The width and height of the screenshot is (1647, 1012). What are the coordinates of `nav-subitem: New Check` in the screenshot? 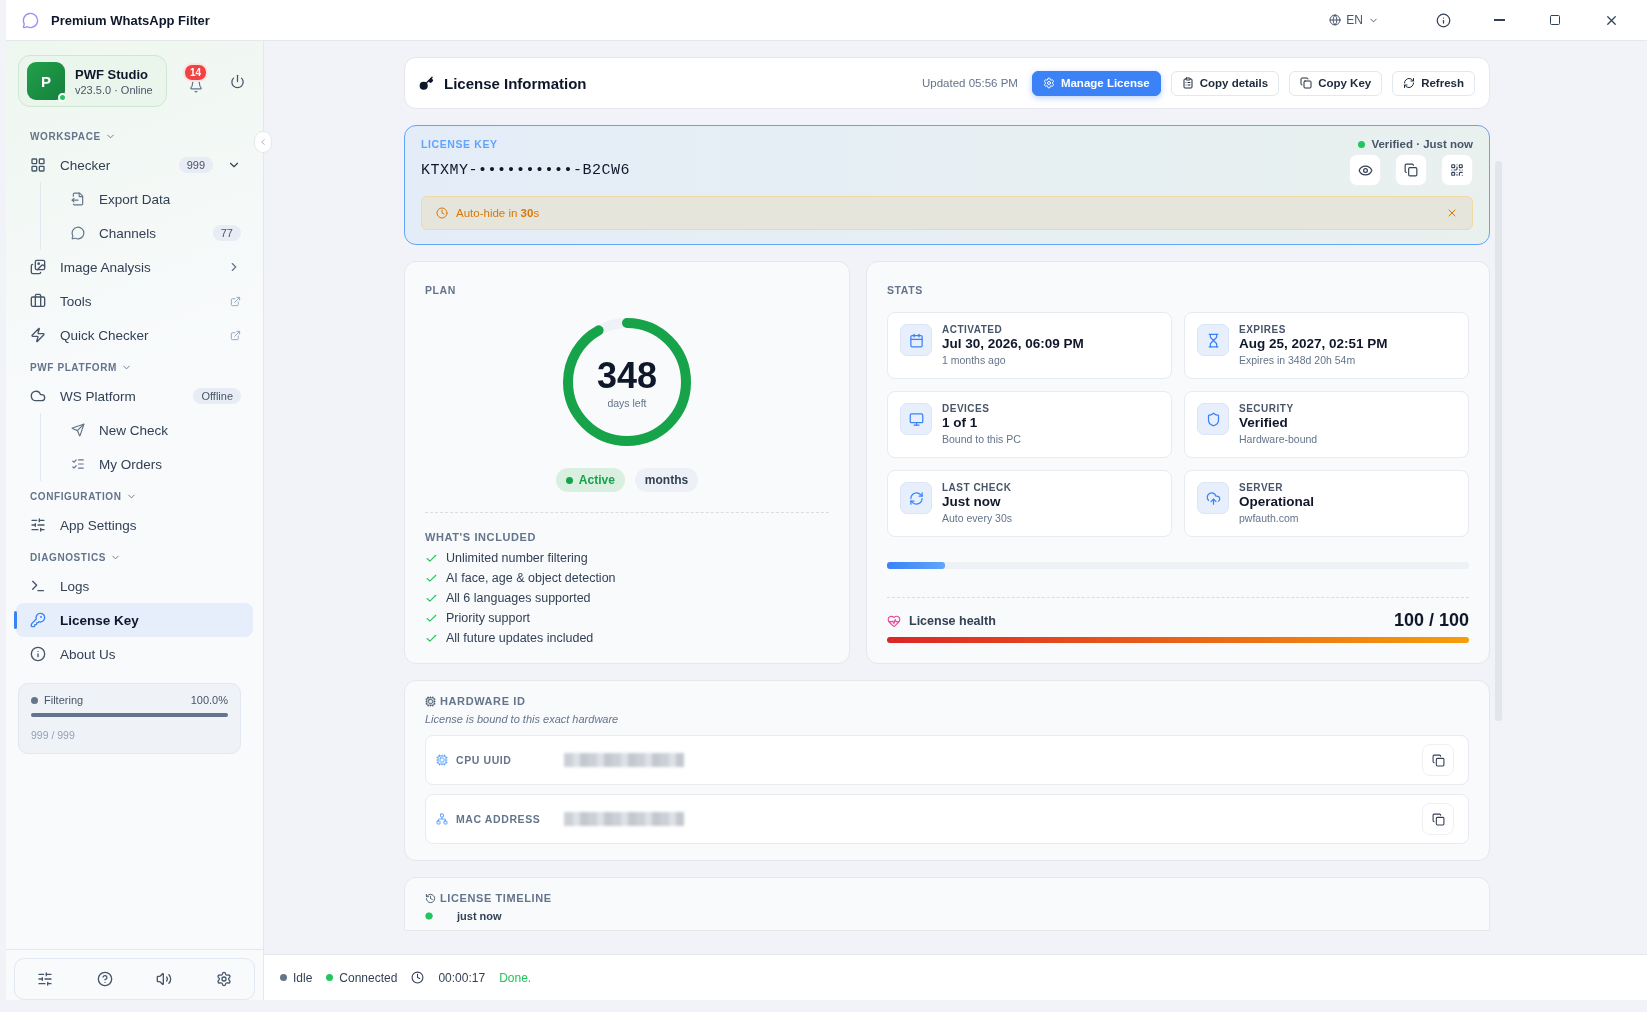 It's located at (147, 430).